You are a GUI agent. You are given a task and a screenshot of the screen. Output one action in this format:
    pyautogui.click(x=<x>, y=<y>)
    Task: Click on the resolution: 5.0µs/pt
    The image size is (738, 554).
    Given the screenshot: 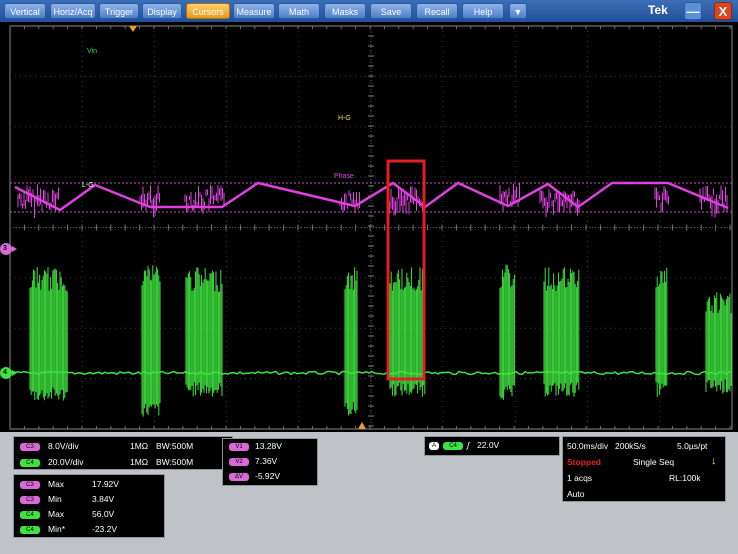 What is the action you would take?
    pyautogui.click(x=692, y=446)
    